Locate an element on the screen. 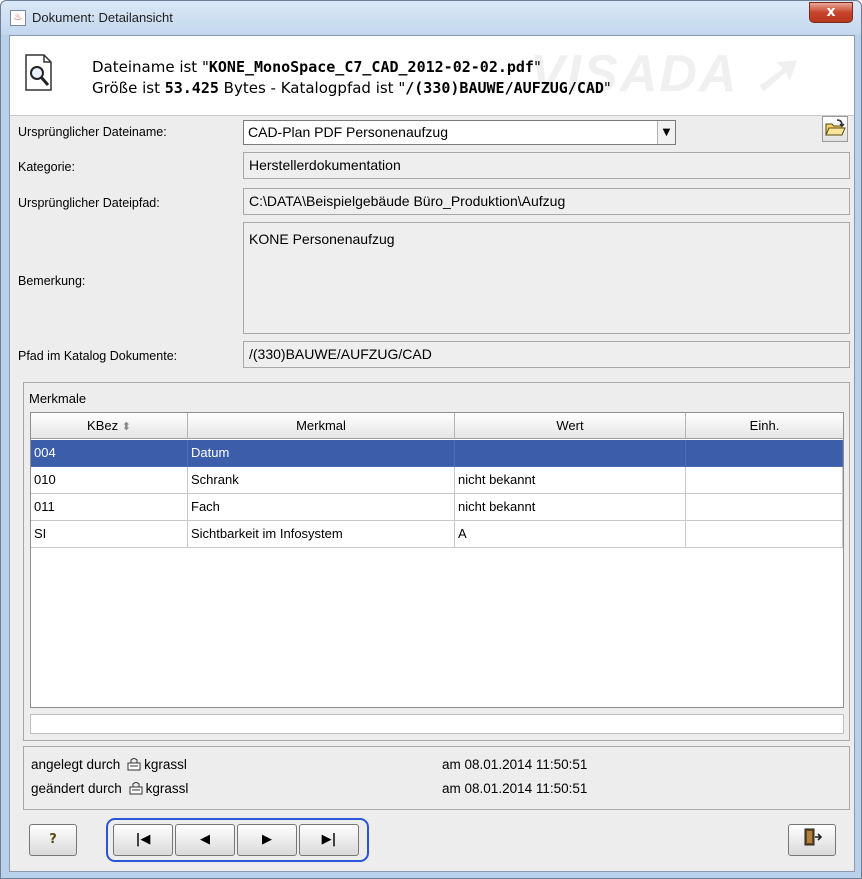 The width and height of the screenshot is (862, 879). title-bar: ♨ Dokument: Detailansicht x is located at coordinates (431, 18).